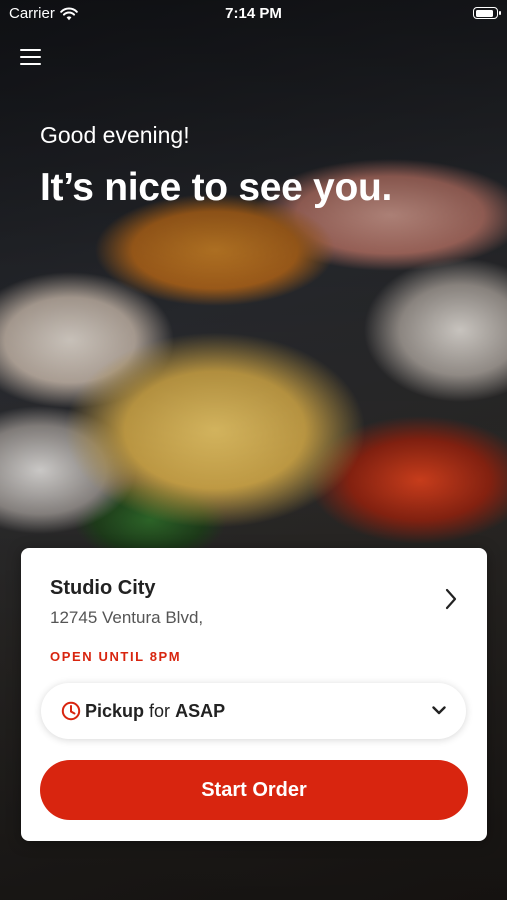 The image size is (507, 900). Describe the element at coordinates (115, 711) in the screenshot. I see `order-mode-type: Pickup` at that location.